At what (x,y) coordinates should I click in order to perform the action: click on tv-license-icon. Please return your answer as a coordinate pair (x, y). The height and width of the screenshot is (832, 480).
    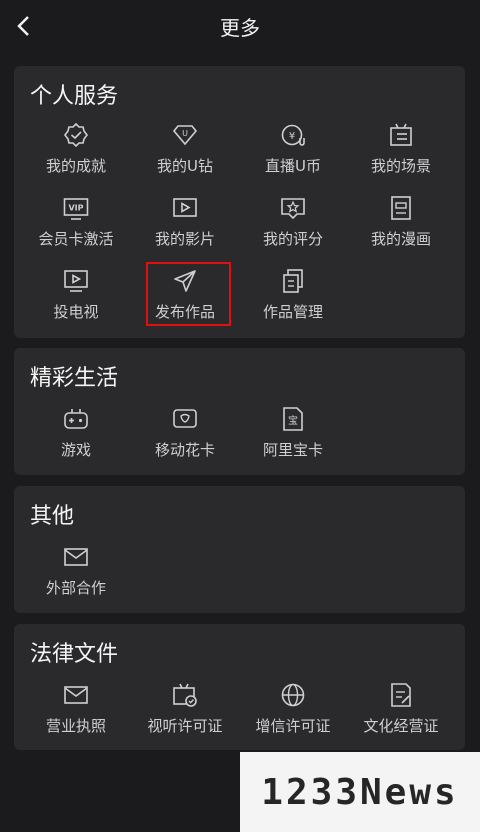
    Looking at the image, I should click on (185, 695).